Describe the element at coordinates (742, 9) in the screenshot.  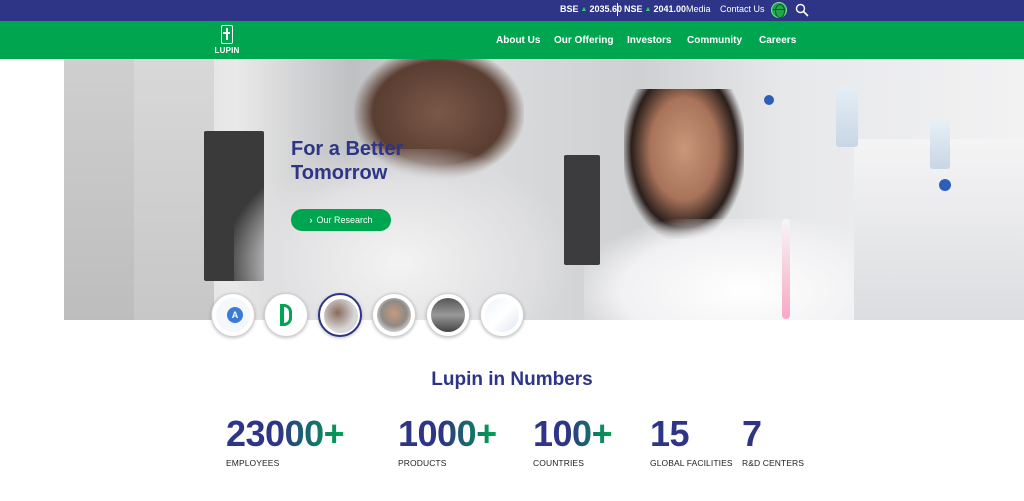
I see `contact-us-link: Contact Us` at that location.